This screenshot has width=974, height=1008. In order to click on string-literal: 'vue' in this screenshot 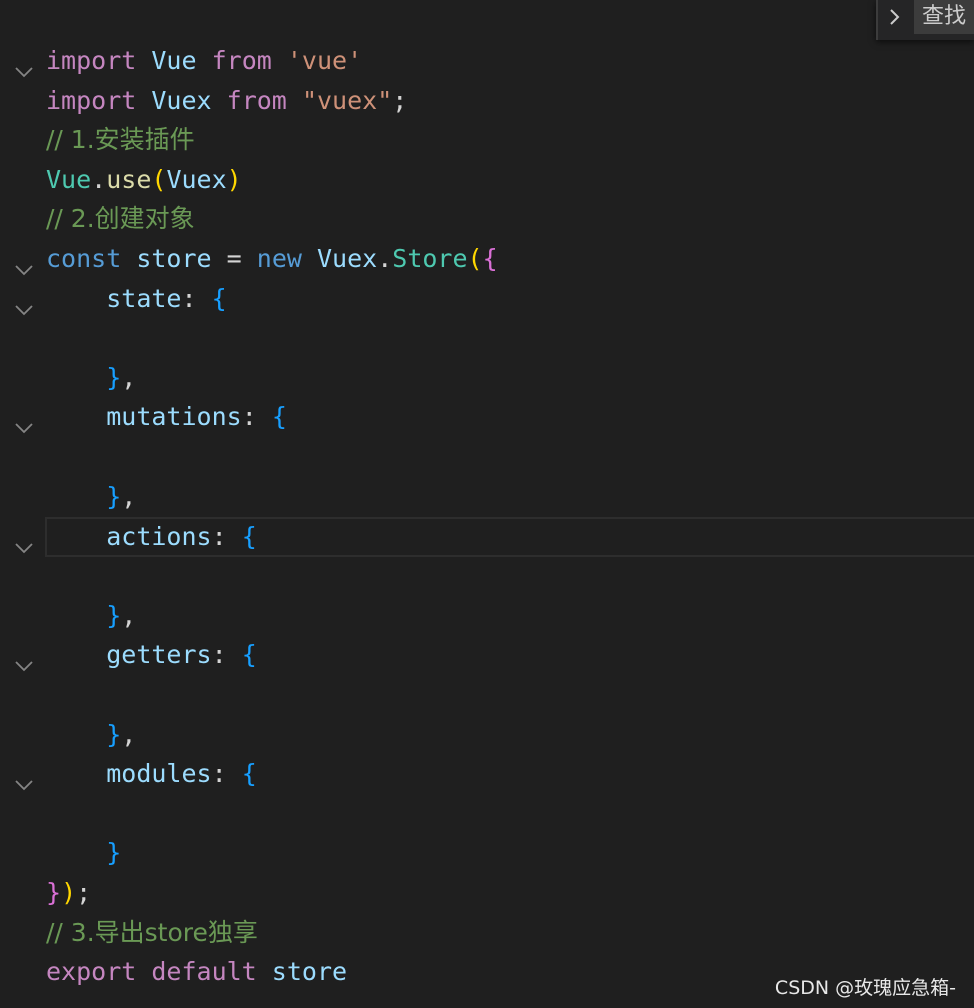, I will do `click(324, 60)`.